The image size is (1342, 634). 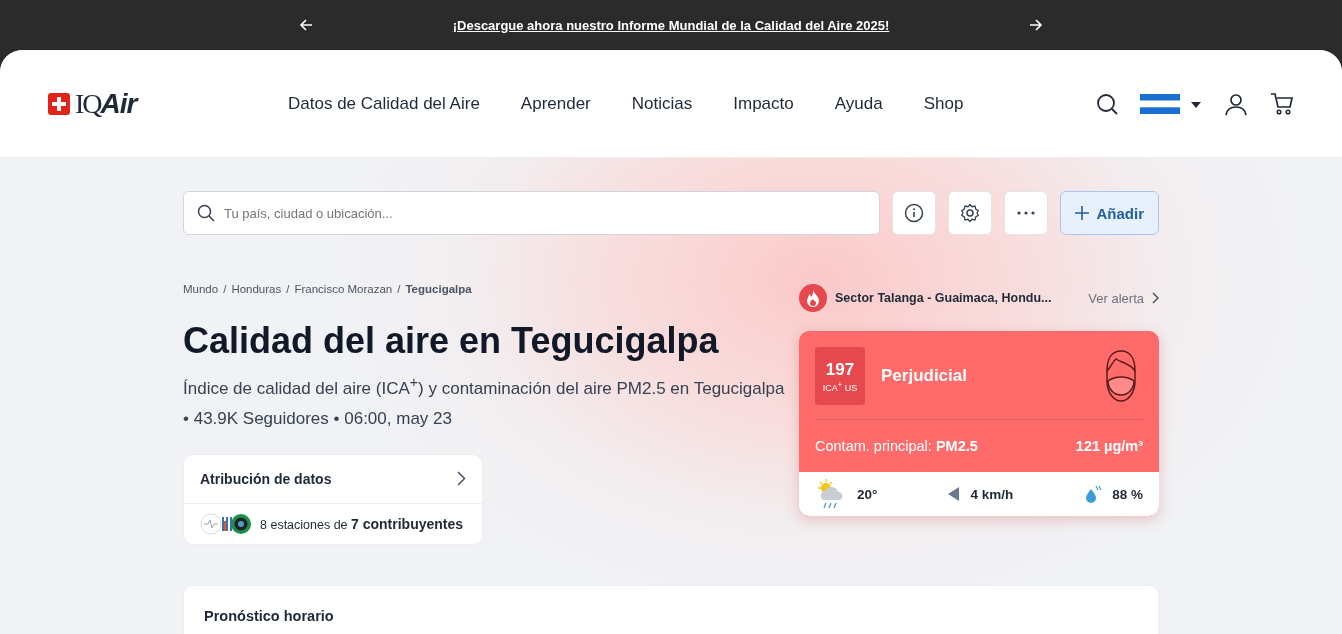 I want to click on page-title: Calidad del aire en Tegucigalpa, so click(x=451, y=341).